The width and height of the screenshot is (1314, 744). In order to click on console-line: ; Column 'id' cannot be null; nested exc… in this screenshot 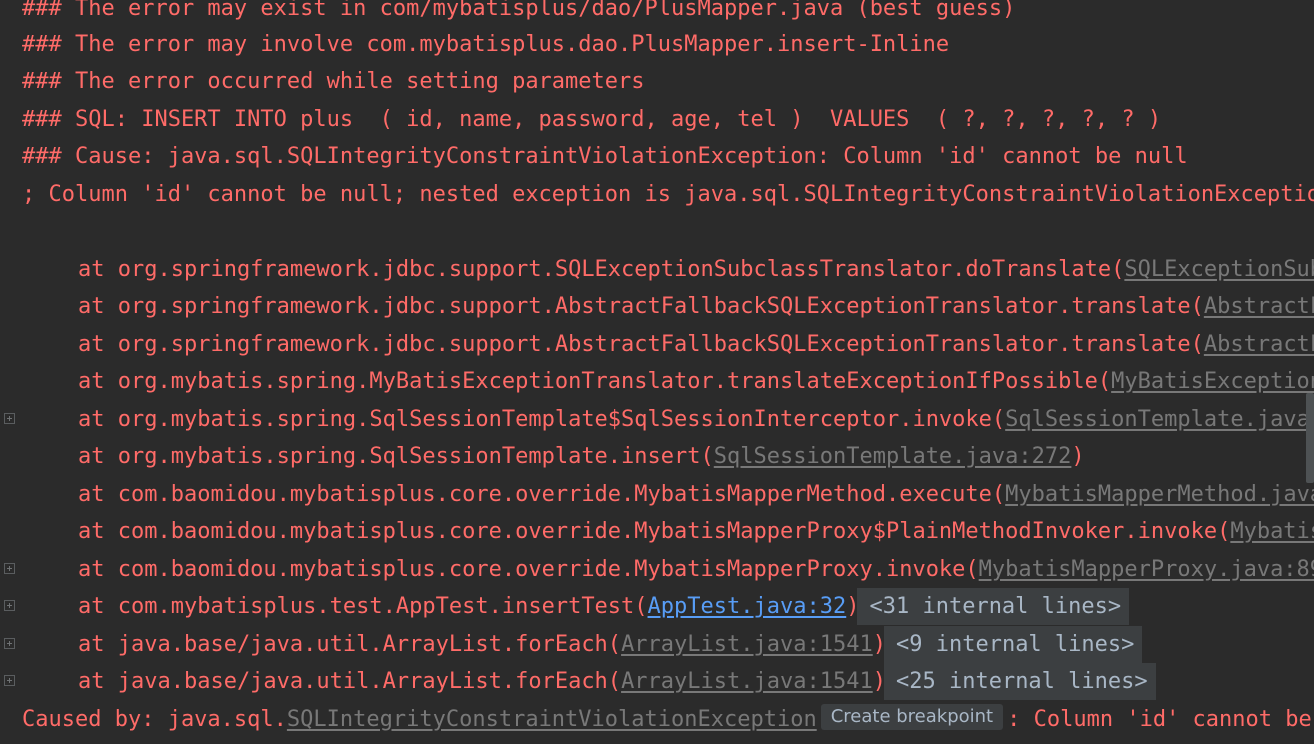, I will do `click(657, 194)`.